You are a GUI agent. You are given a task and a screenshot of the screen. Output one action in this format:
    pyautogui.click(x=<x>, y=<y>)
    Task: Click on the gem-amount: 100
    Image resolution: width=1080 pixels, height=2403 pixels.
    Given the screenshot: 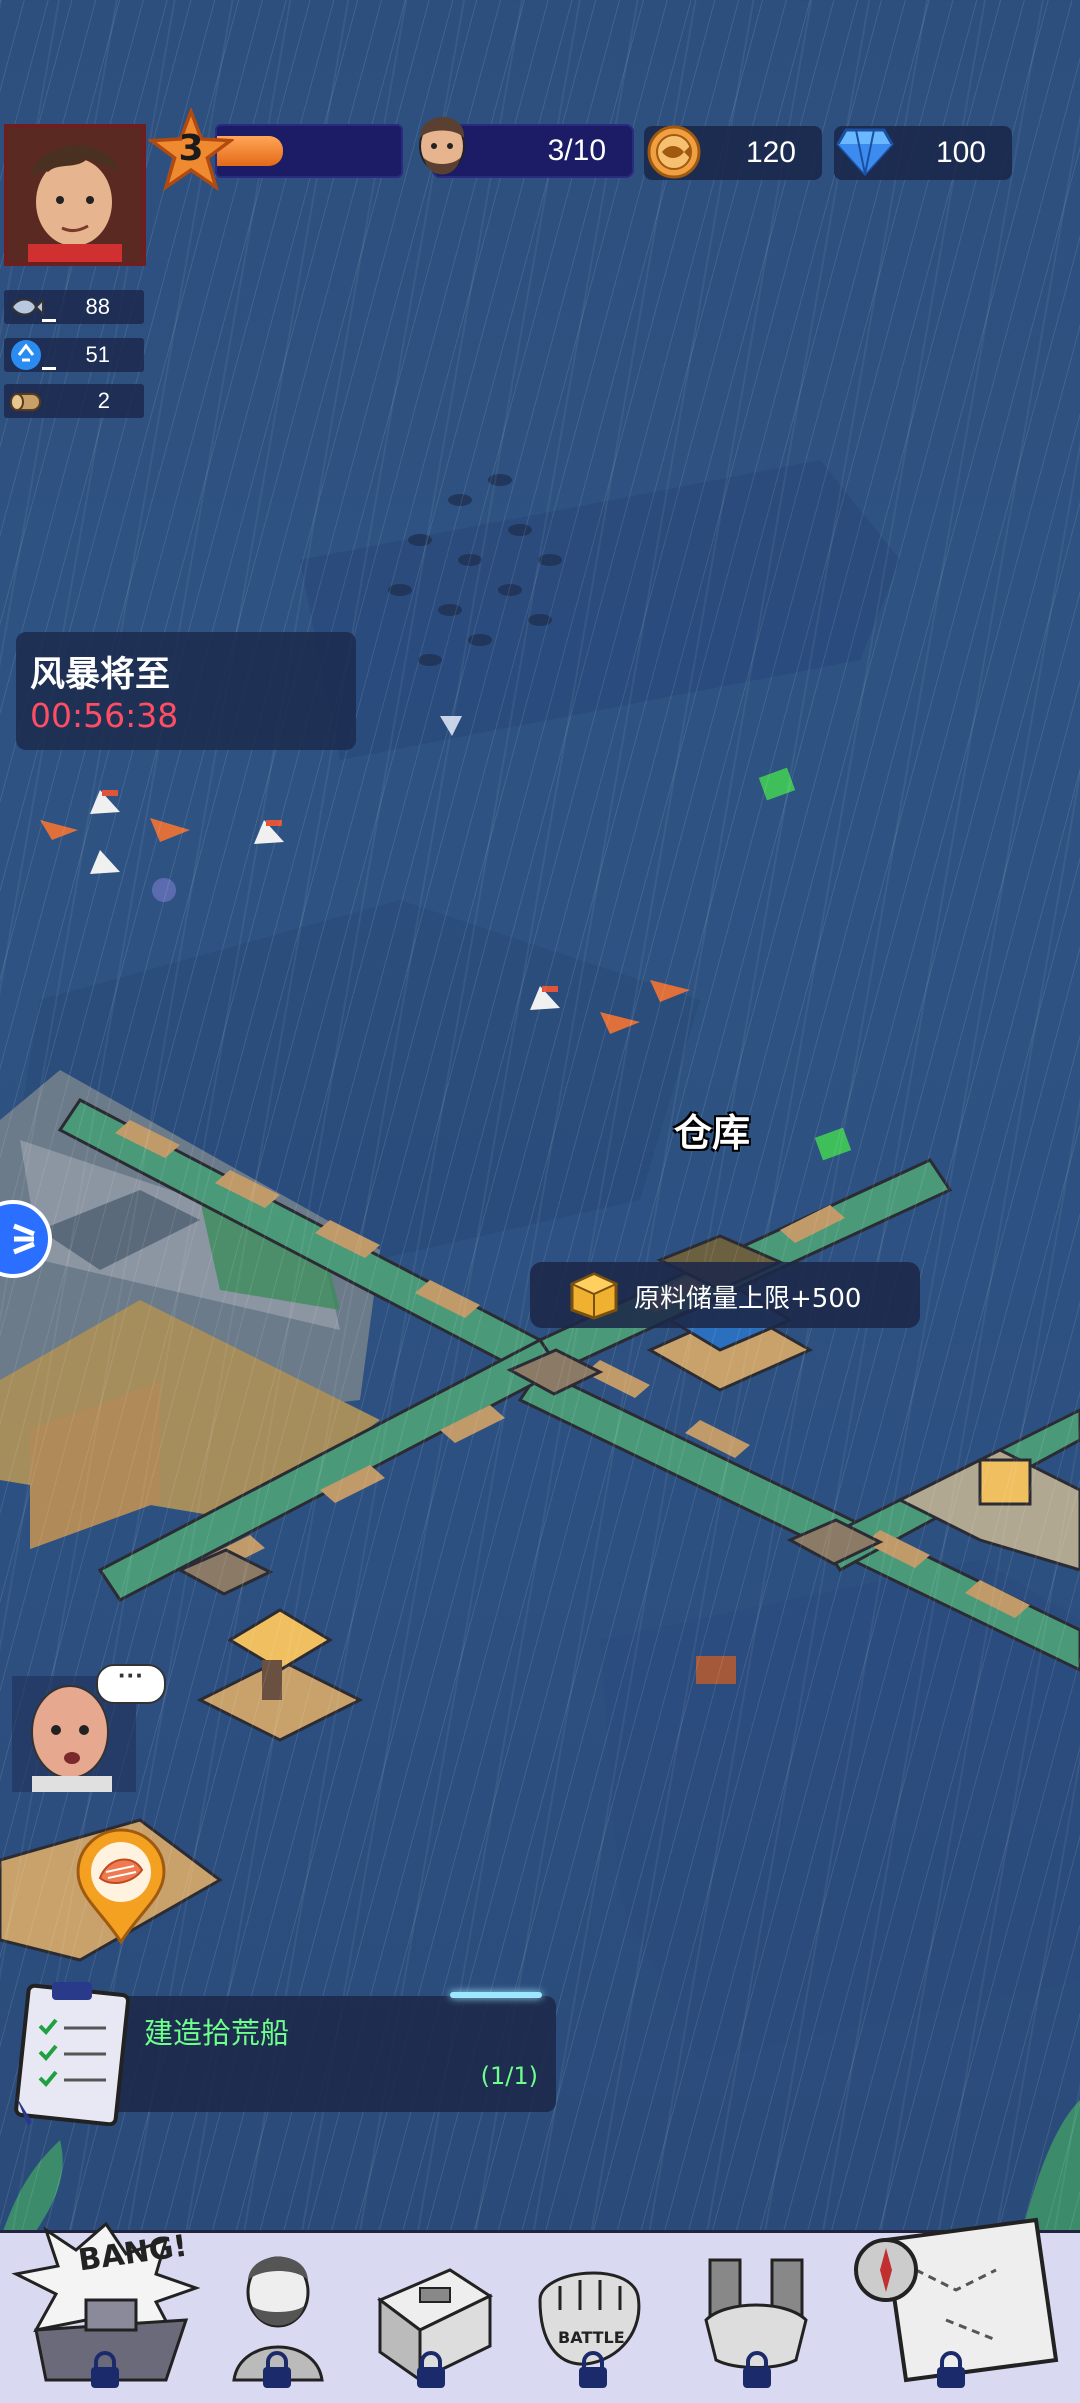 What is the action you would take?
    pyautogui.click(x=960, y=152)
    